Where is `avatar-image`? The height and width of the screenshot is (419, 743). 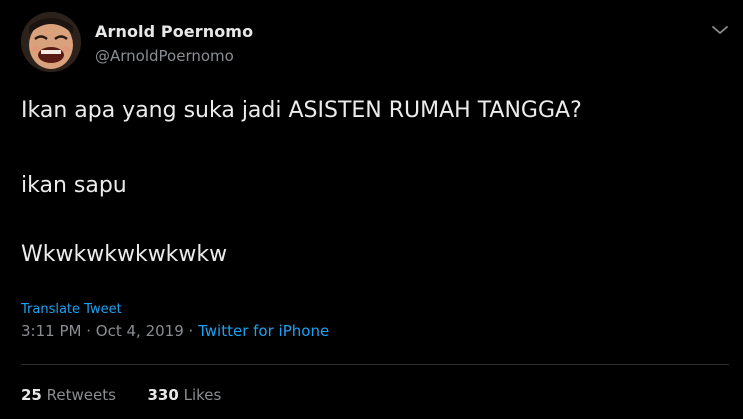 avatar-image is located at coordinates (51, 42).